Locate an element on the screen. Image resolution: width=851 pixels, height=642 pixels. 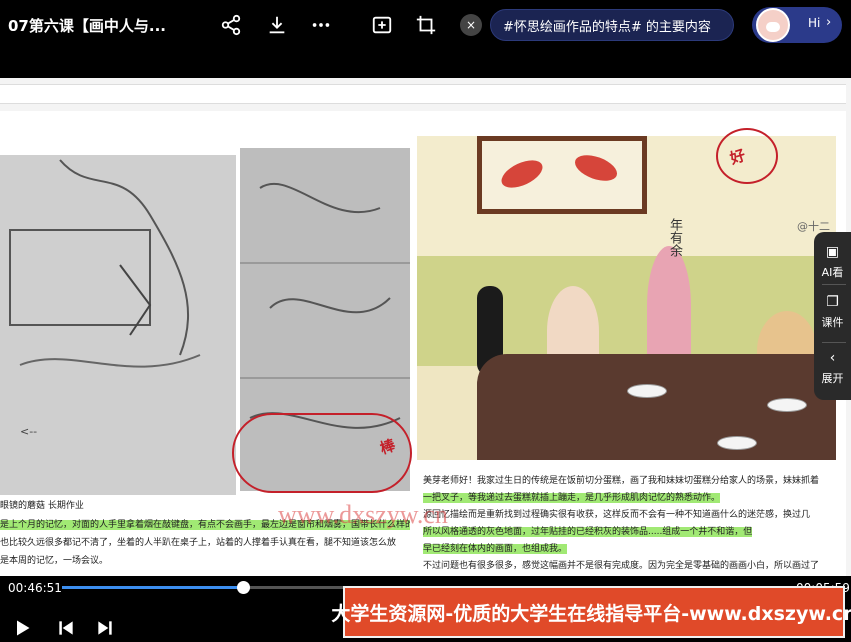
side-panel: ▣ AI看 ❐ 课件 ‹ 展开 is located at coordinates (832, 316).